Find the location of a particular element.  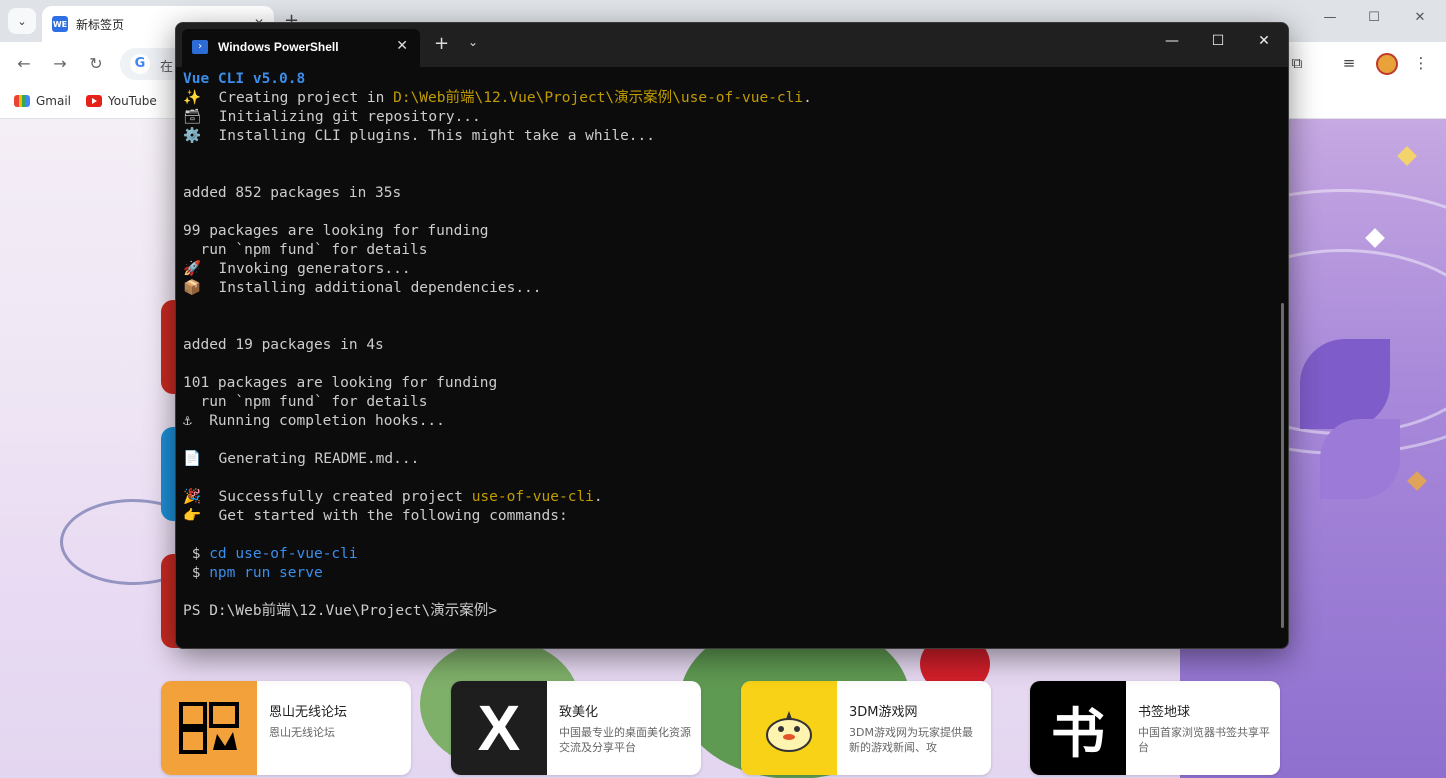

shortcut-shuqian: 书 书签地球 中国首家浏览器书签共享平台 is located at coordinates (1155, 728).